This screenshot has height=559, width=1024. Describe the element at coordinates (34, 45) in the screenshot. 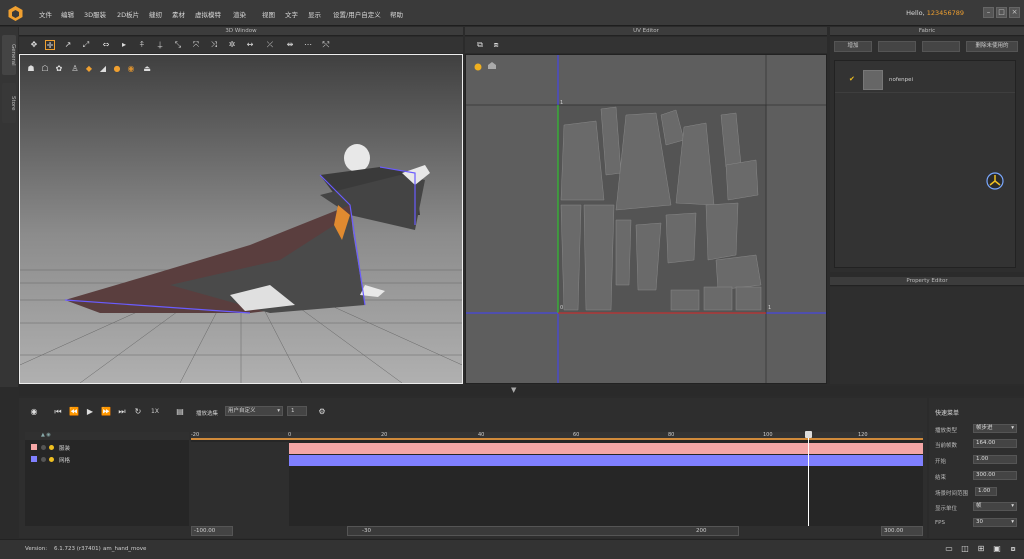

I see `select-icon: ✥` at that location.